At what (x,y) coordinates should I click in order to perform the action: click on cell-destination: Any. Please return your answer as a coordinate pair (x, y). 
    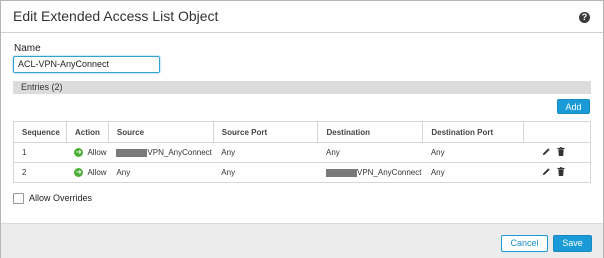
    Looking at the image, I should click on (370, 152).